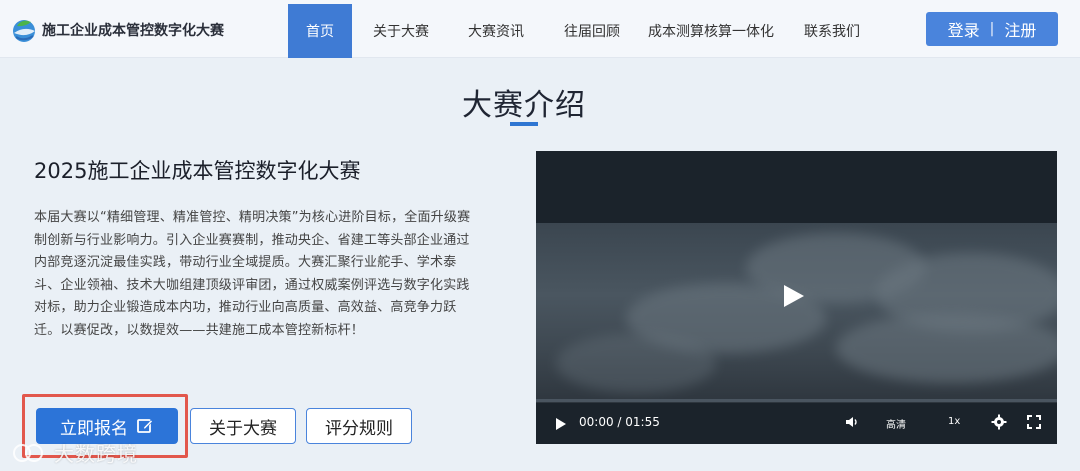  I want to click on section-title: 大赛介绍, so click(524, 105).